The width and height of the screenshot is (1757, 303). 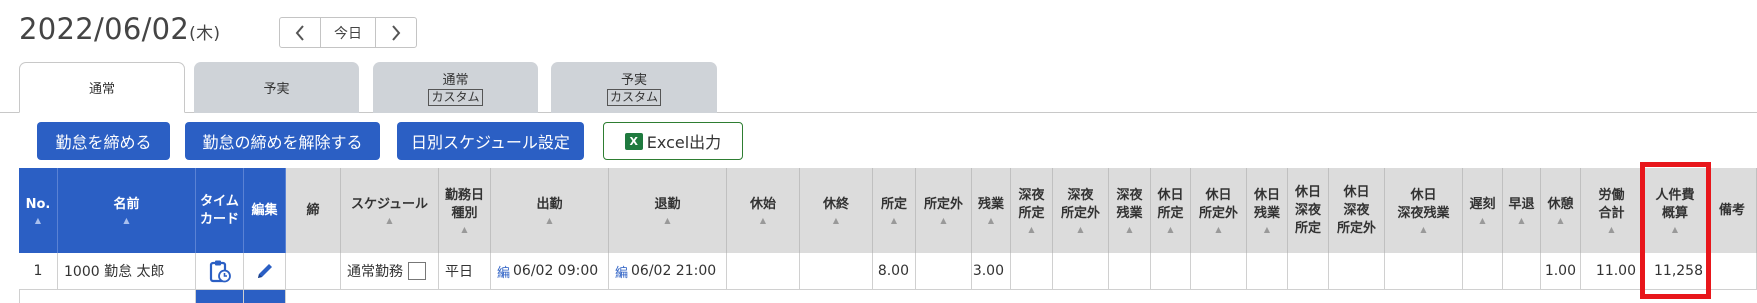 I want to click on cell-holiday-night-scheduled, so click(x=1308, y=271).